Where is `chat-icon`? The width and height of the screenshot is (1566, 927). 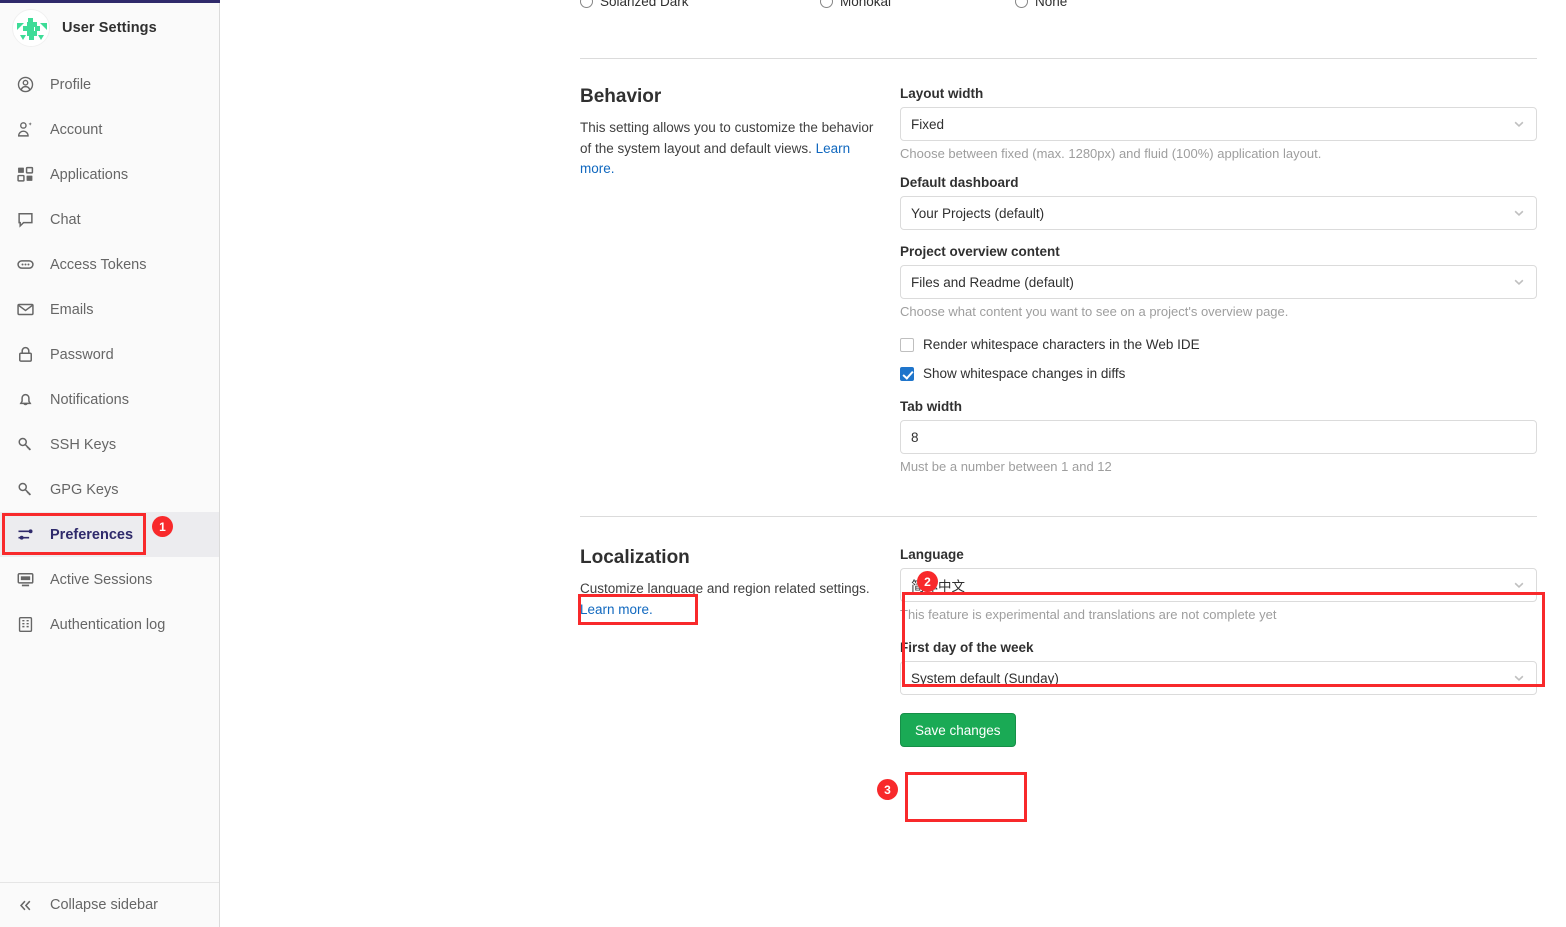 chat-icon is located at coordinates (25, 220).